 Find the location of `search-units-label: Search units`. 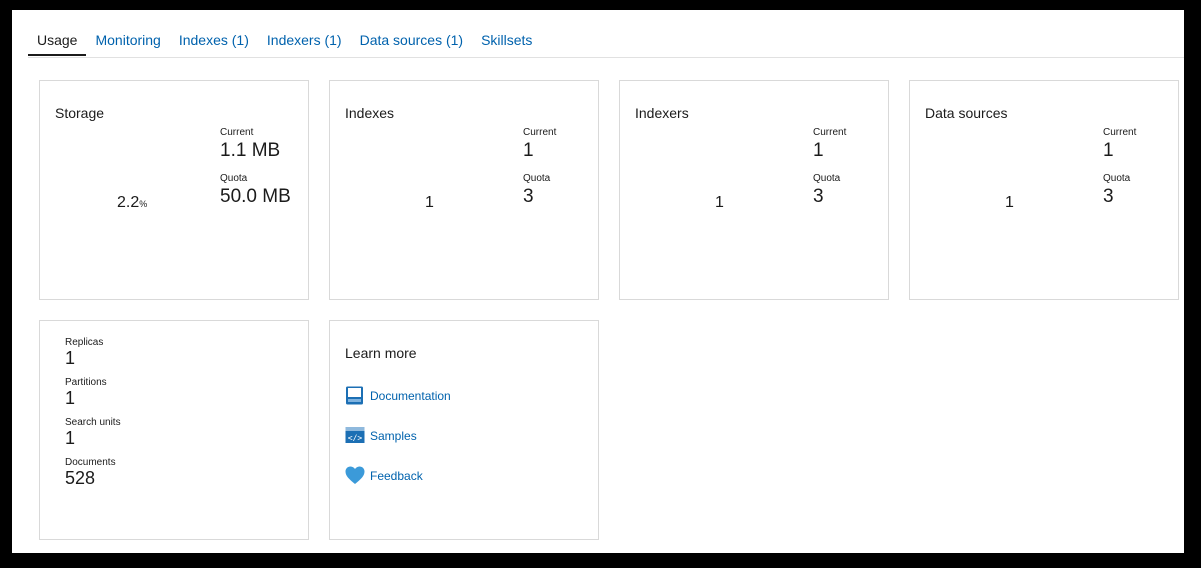

search-units-label: Search units is located at coordinates (93, 422).